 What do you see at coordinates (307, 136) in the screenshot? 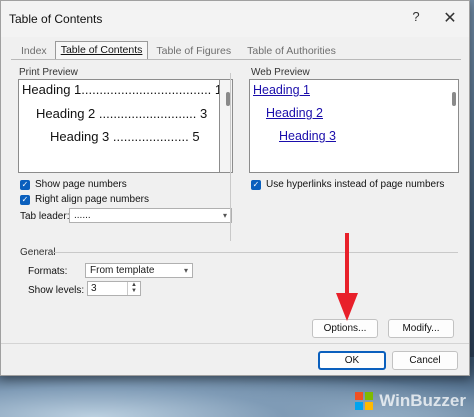
I see `web-preview-link: Heading 3` at bounding box center [307, 136].